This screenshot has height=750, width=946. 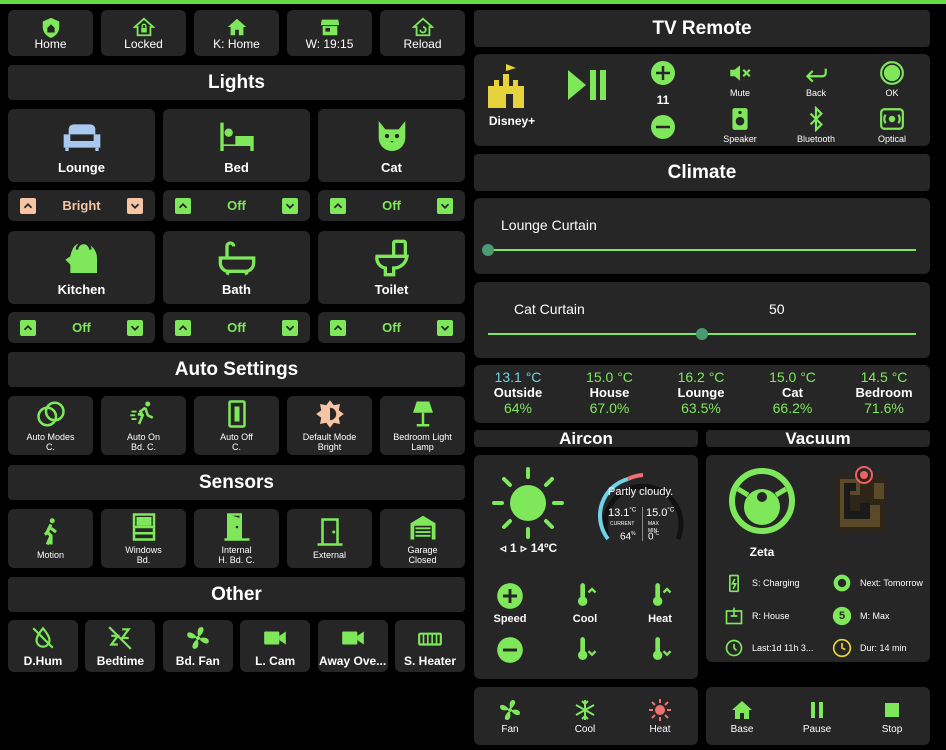 What do you see at coordinates (842, 616) in the screenshot?
I see `number-circle-icon: 5` at bounding box center [842, 616].